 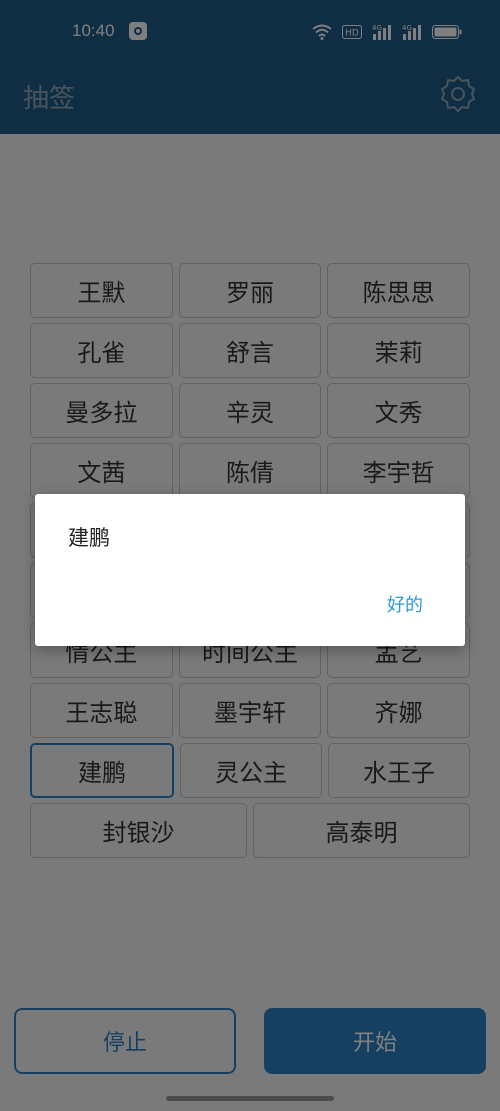 What do you see at coordinates (89, 538) in the screenshot?
I see `dialog-message: 建鹏` at bounding box center [89, 538].